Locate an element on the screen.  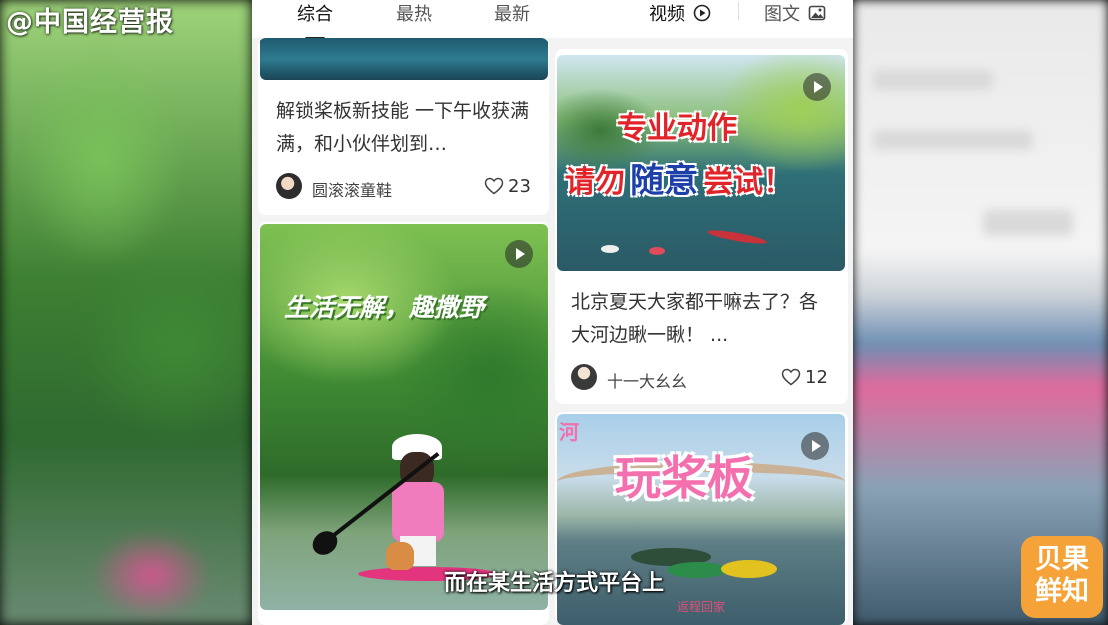
source-watermark: @中国经营报 is located at coordinates (90, 22).